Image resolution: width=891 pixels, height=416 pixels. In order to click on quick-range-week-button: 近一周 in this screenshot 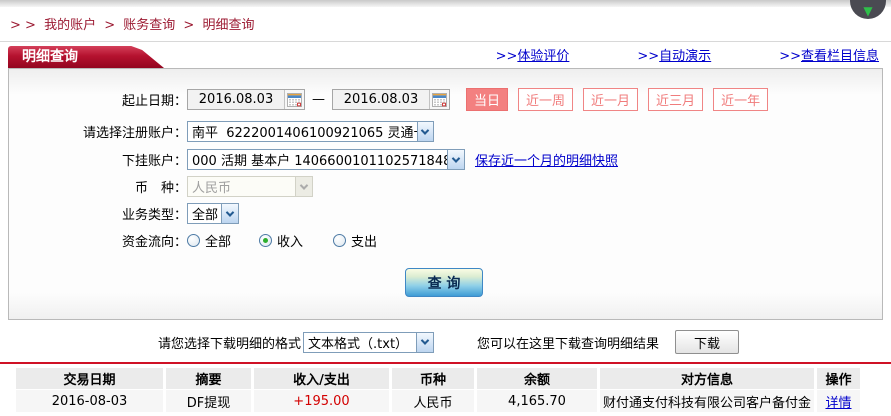, I will do `click(546, 99)`.